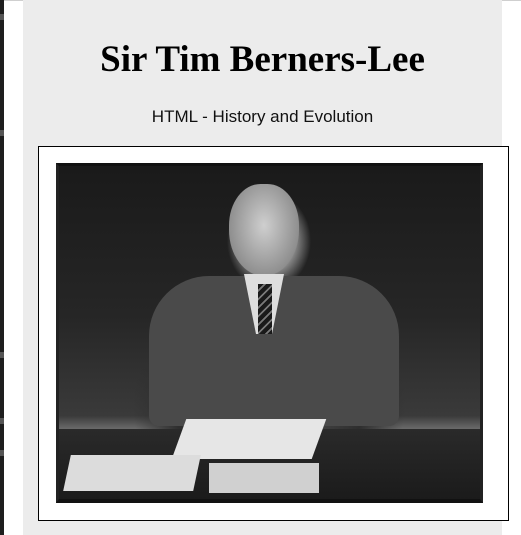  I want to click on photo-tie, so click(265, 309).